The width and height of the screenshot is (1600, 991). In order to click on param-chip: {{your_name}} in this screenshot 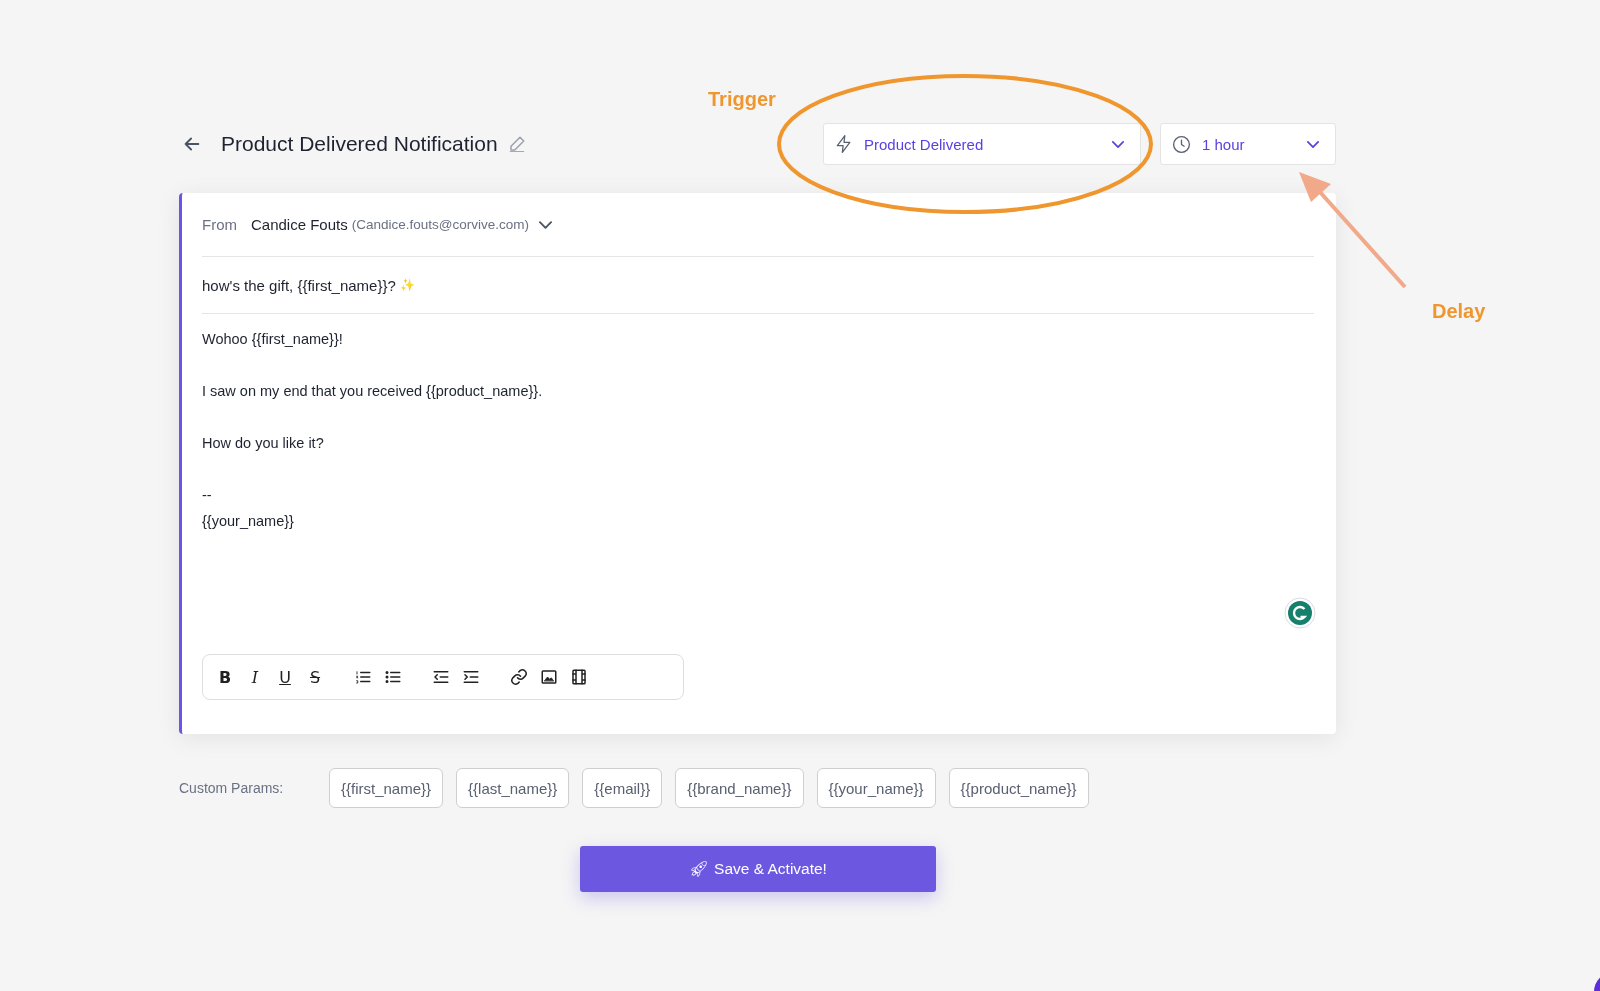, I will do `click(876, 788)`.